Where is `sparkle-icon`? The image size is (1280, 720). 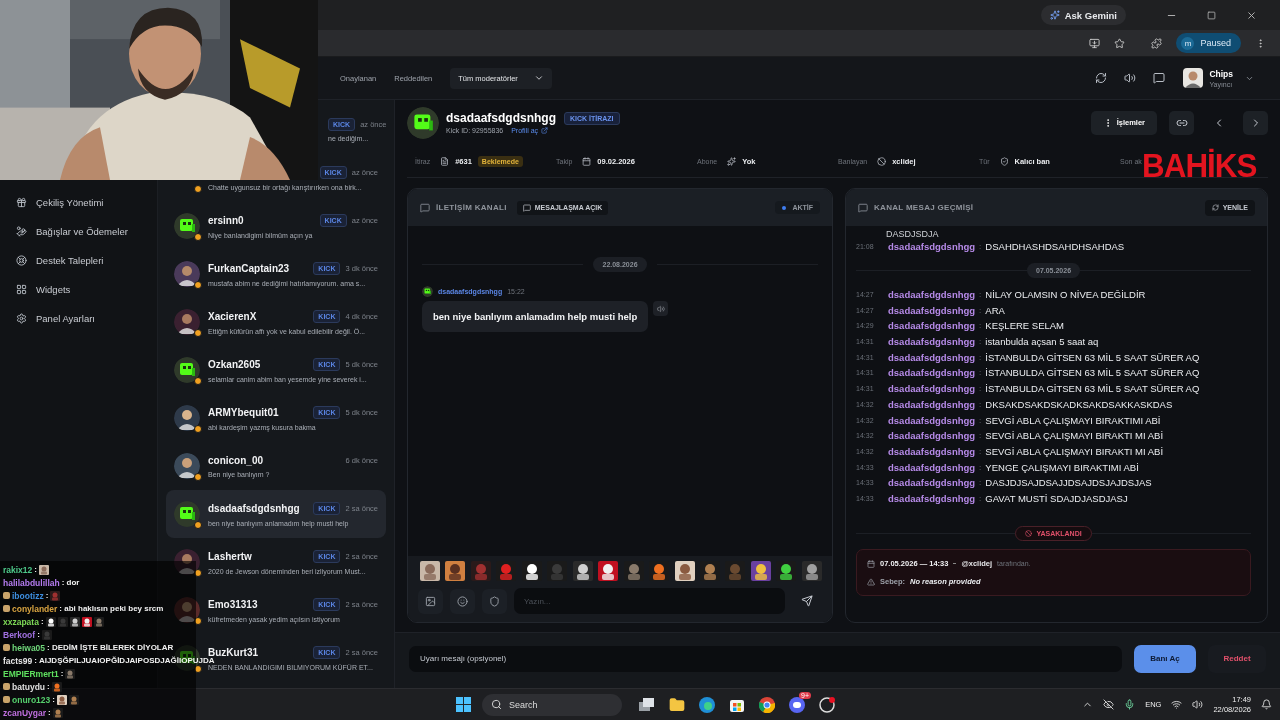 sparkle-icon is located at coordinates (732, 161).